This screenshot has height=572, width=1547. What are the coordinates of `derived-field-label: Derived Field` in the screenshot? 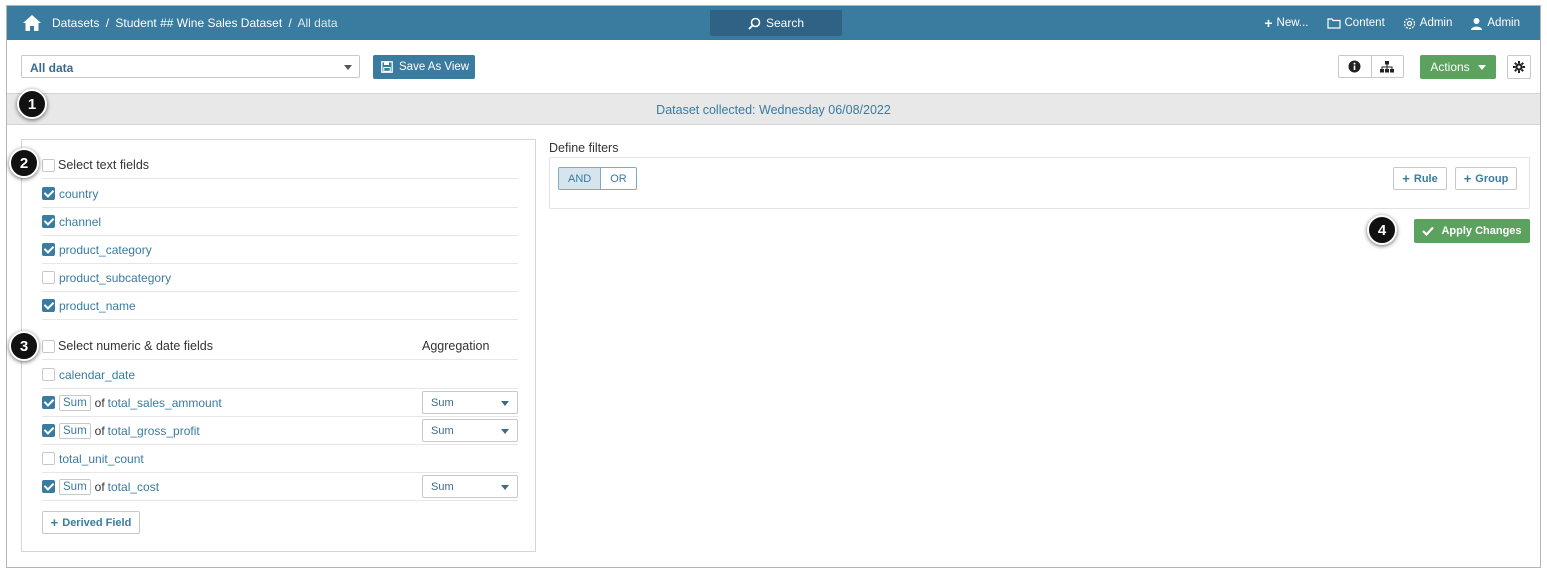 It's located at (97, 522).